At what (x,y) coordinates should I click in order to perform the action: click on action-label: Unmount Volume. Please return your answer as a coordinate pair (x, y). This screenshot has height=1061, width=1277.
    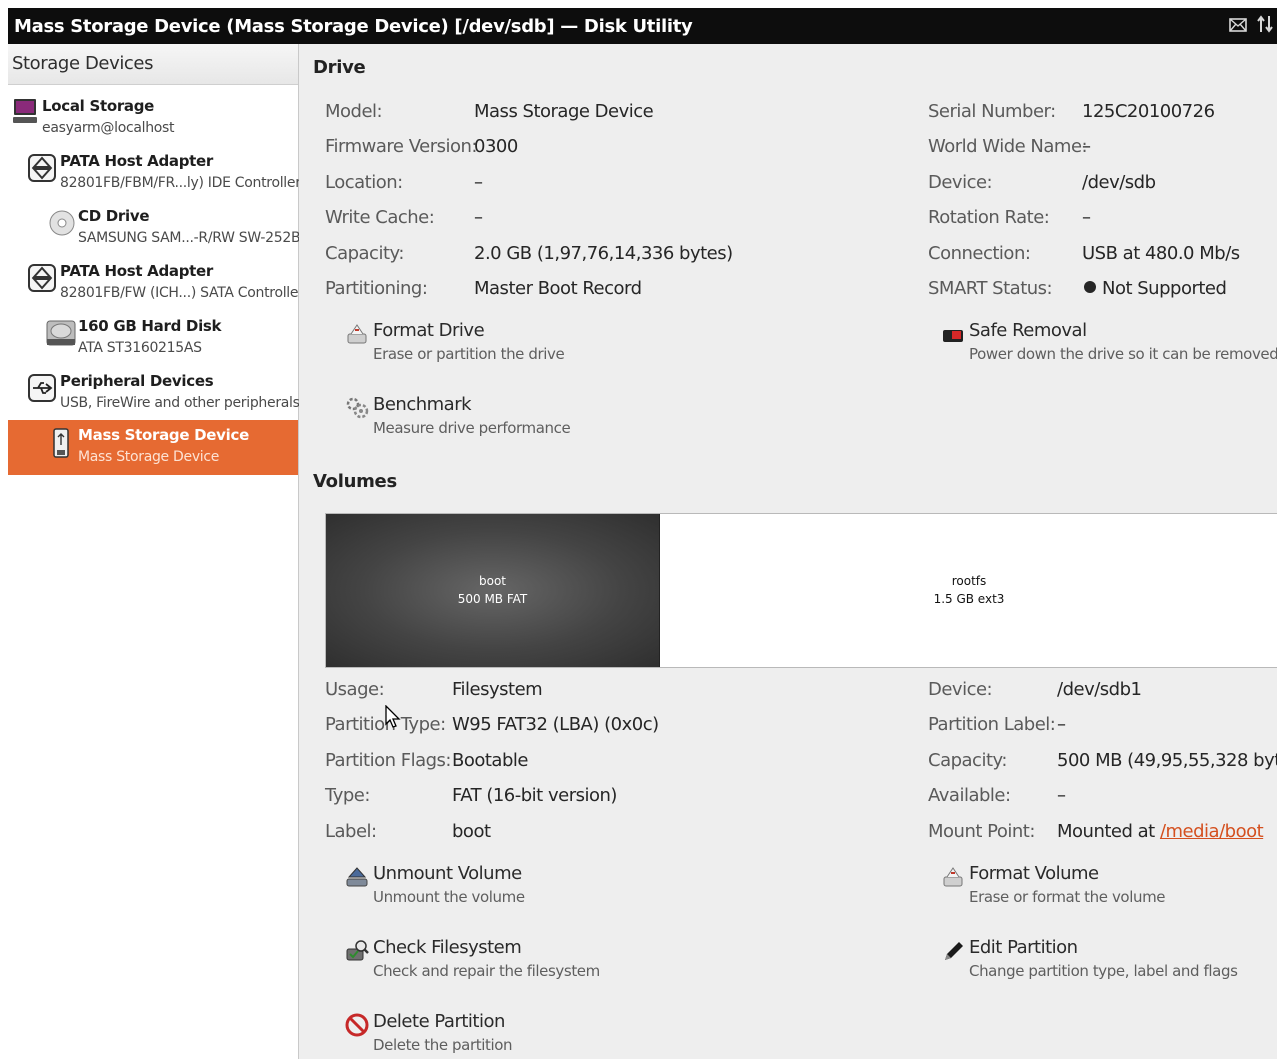
    Looking at the image, I should click on (447, 873).